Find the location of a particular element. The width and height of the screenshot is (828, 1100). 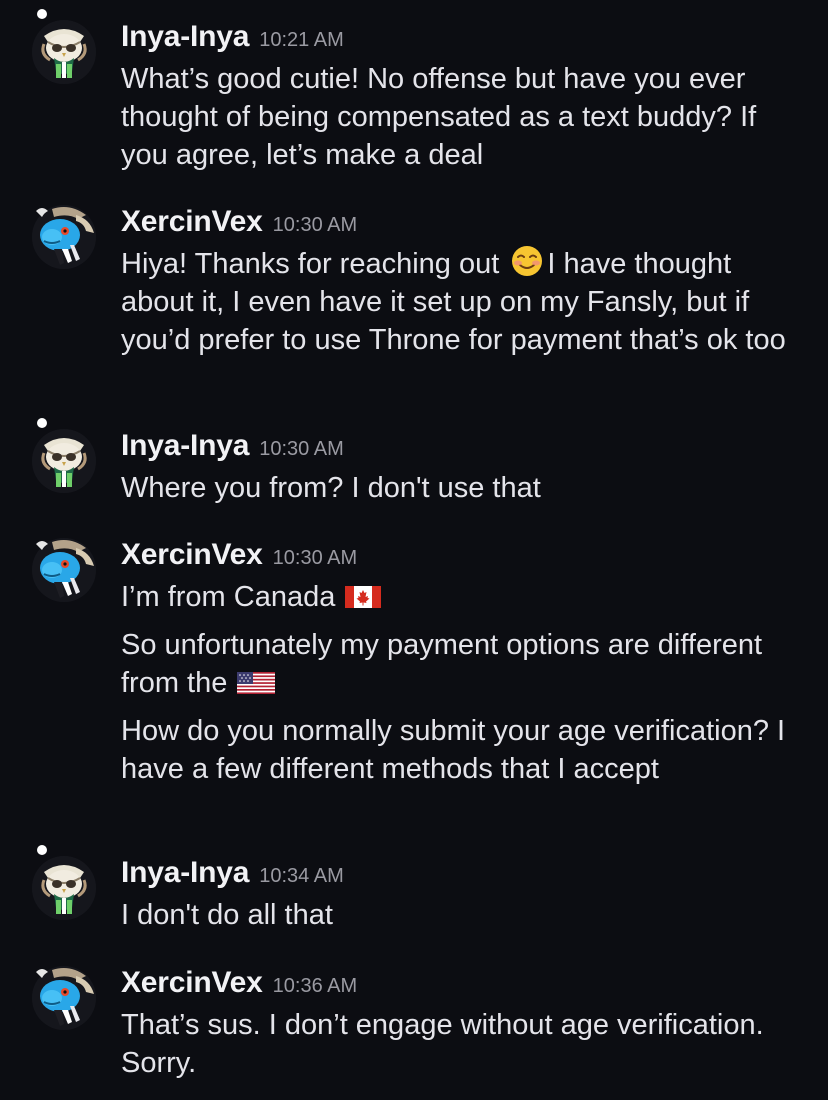

message-header: Inya-Inya 10:21 AM is located at coordinates (466, 40).